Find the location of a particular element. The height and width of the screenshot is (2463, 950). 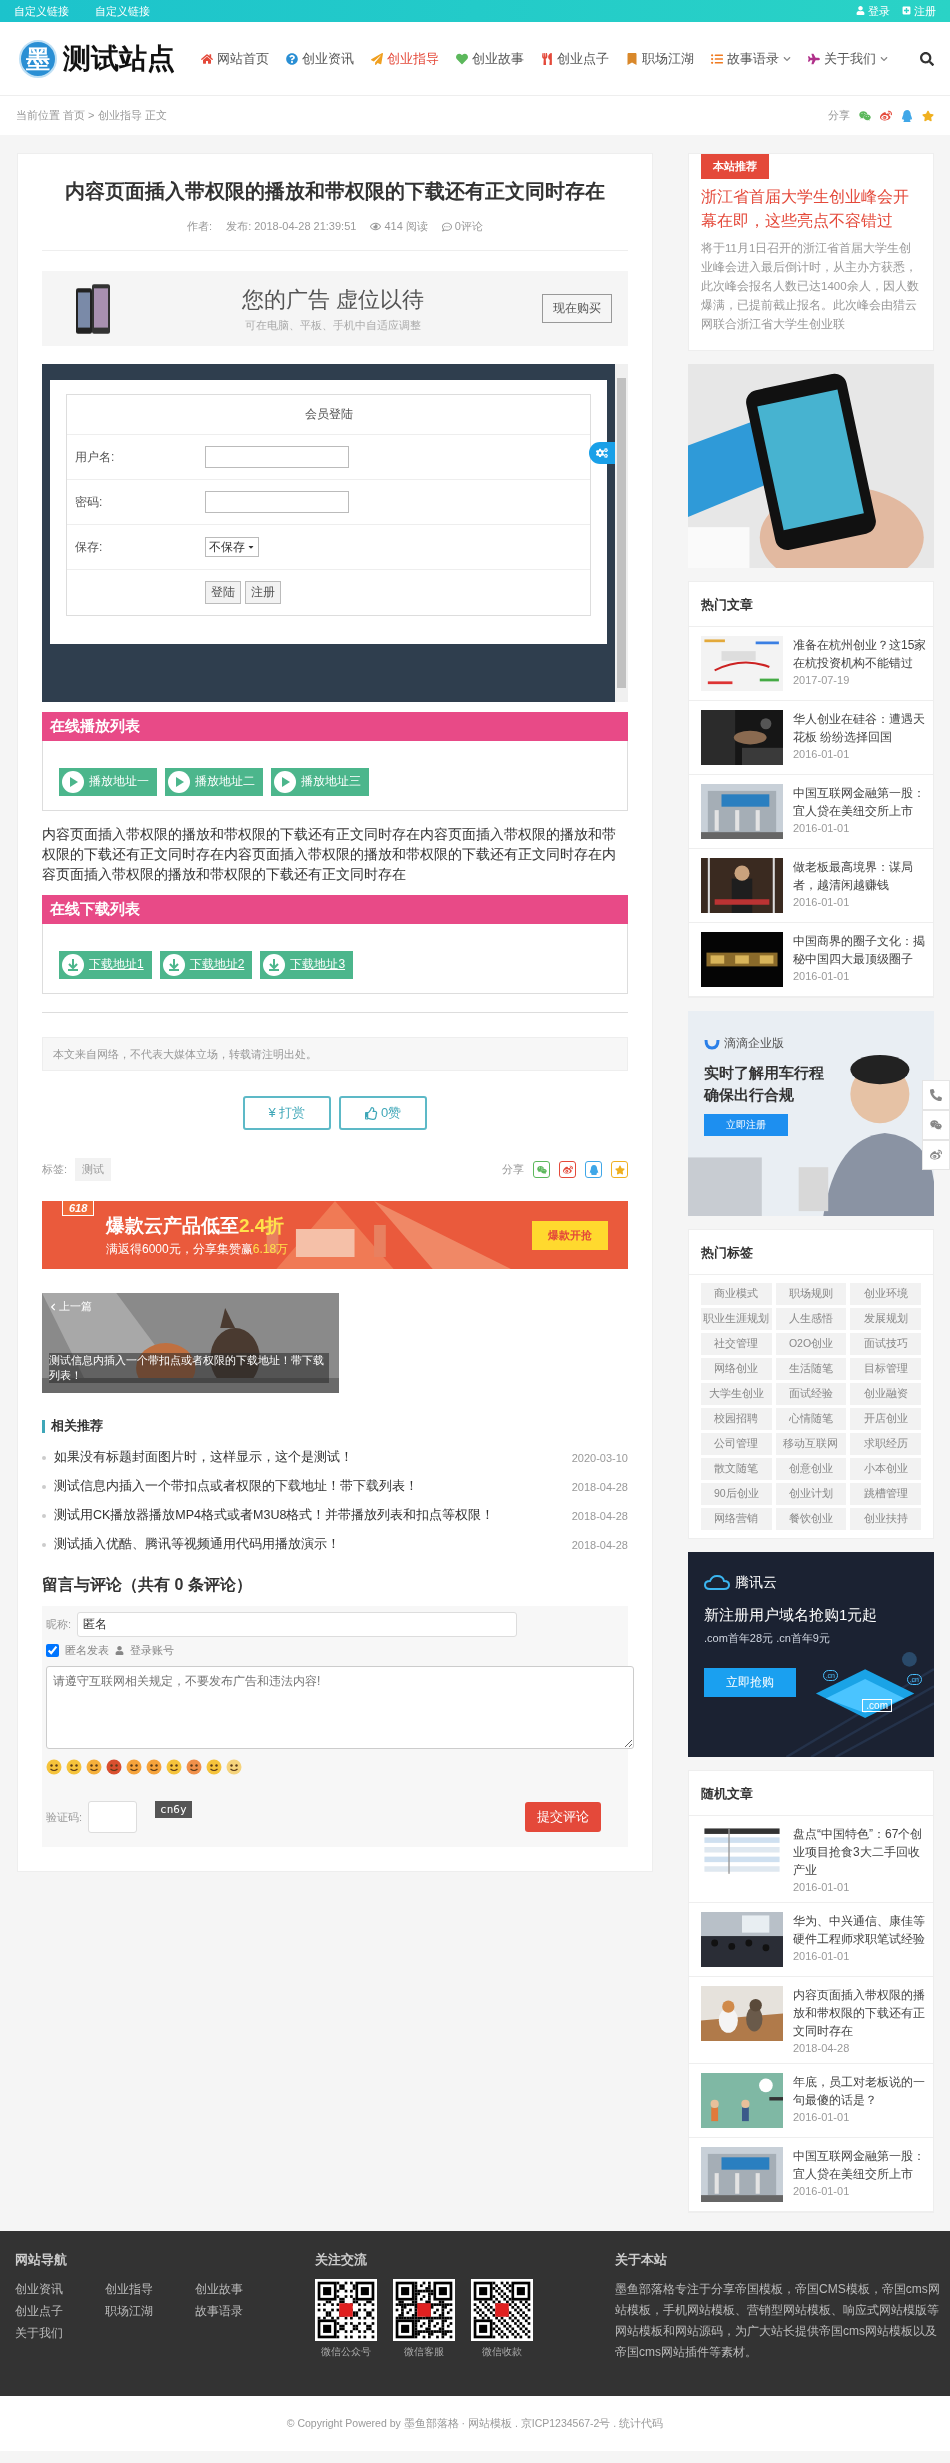

related-link: 如果没有标题封面图片时，这样显示，这个是测试！ is located at coordinates (203, 1457).